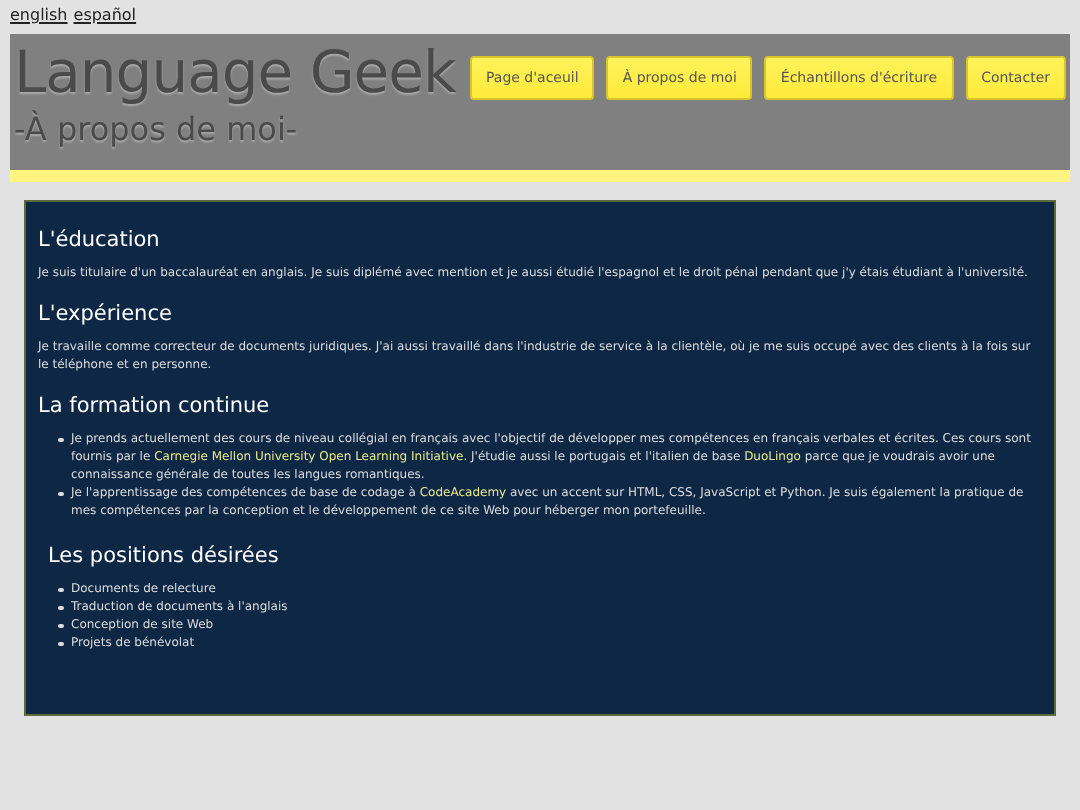  What do you see at coordinates (106, 314) in the screenshot?
I see `section-heading: L'expérience` at bounding box center [106, 314].